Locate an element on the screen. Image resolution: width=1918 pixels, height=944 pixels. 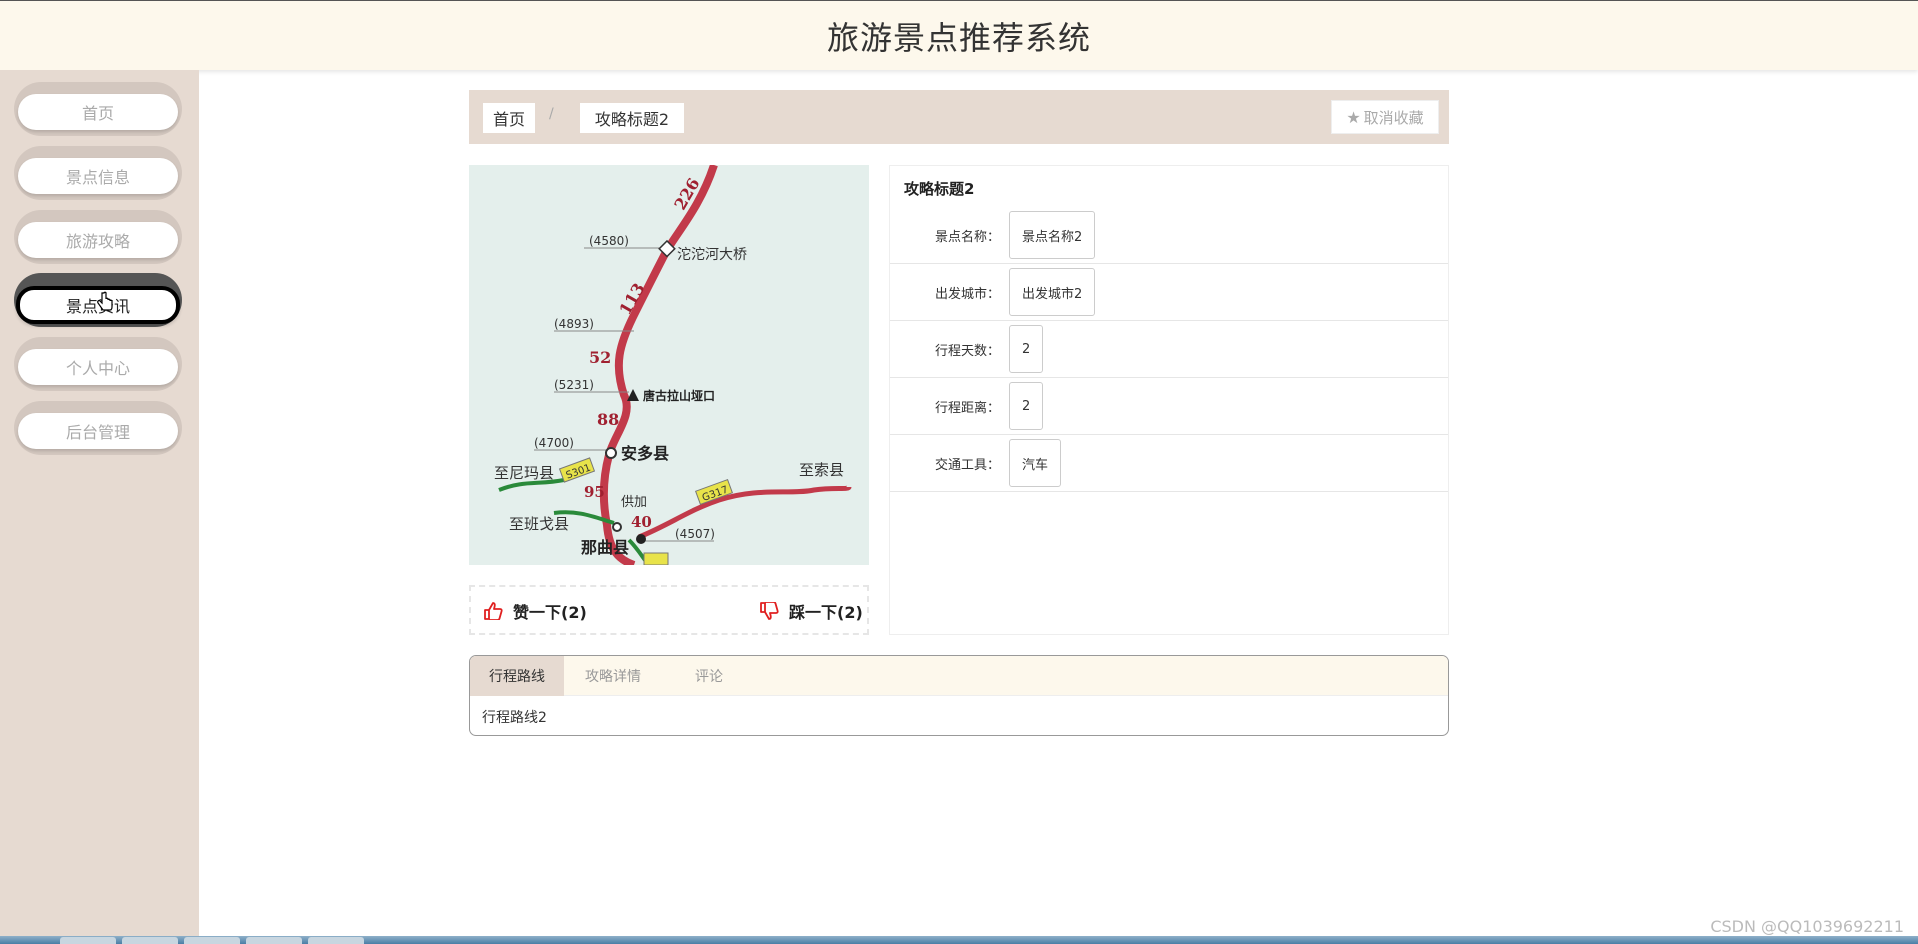
map-label: 52 is located at coordinates (600, 357).